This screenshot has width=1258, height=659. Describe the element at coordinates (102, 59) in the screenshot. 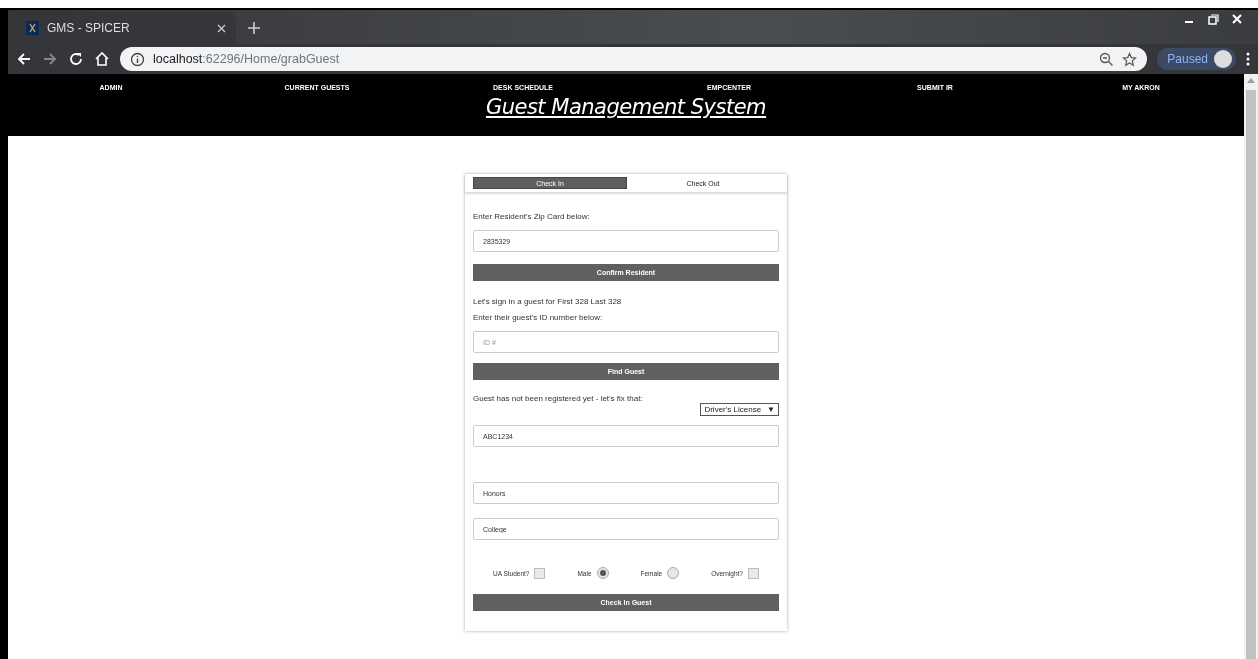

I see `home-icon` at that location.